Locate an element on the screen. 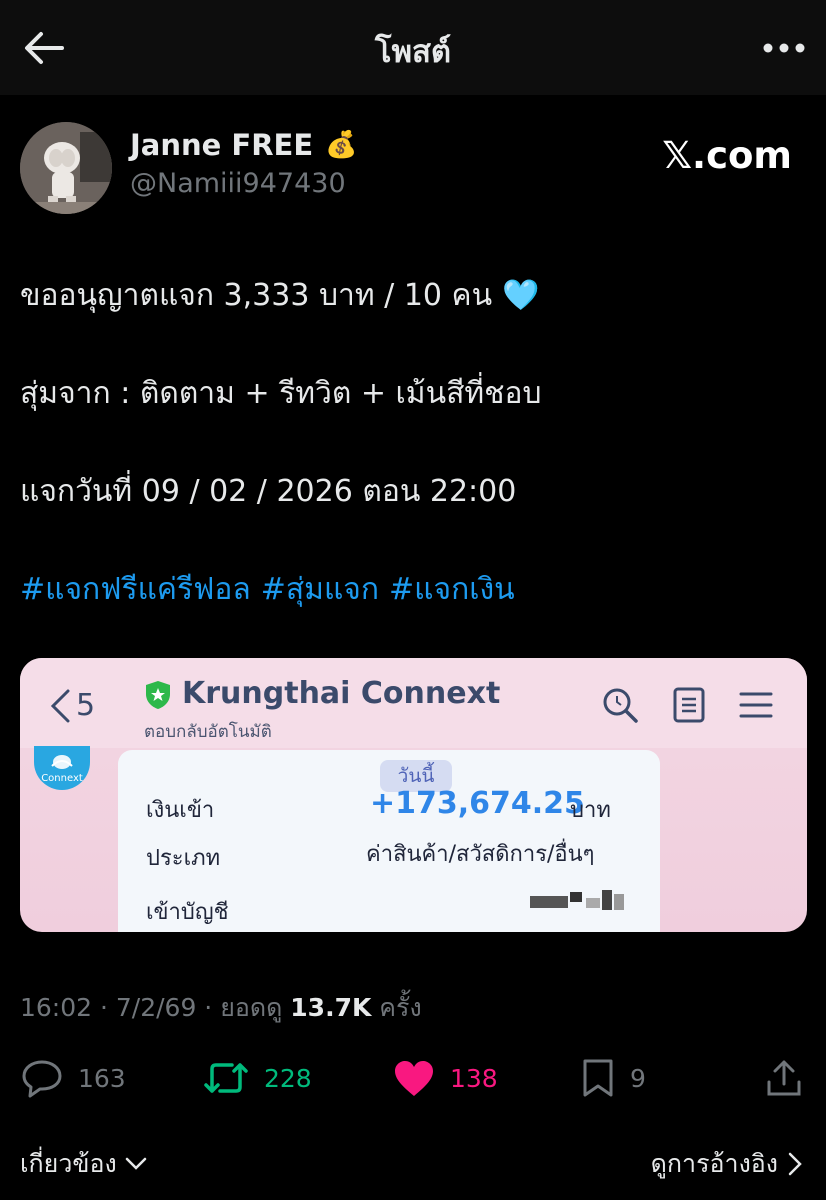 Image resolution: width=826 pixels, height=1200 pixels. page-title: โพสต์ is located at coordinates (413, 52).